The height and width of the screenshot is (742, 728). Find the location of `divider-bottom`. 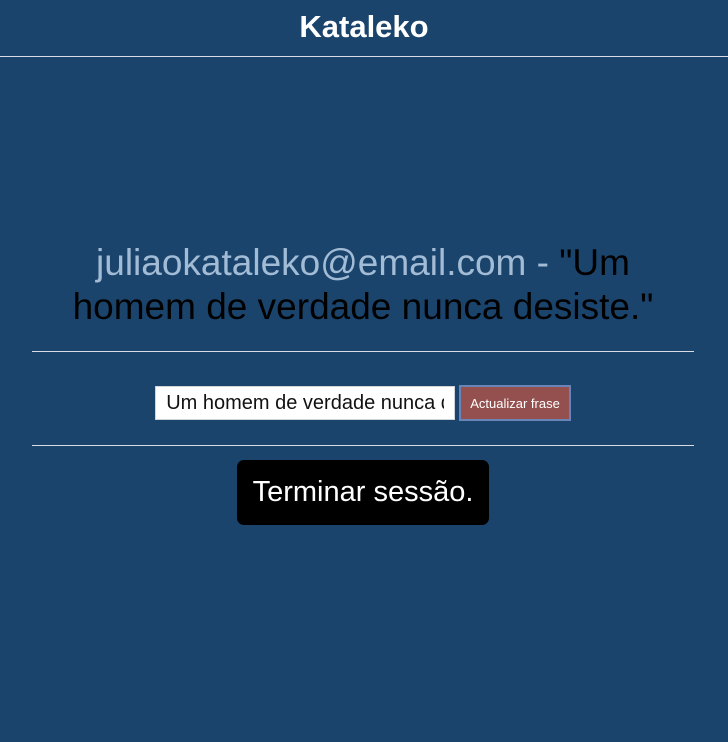

divider-bottom is located at coordinates (363, 445).